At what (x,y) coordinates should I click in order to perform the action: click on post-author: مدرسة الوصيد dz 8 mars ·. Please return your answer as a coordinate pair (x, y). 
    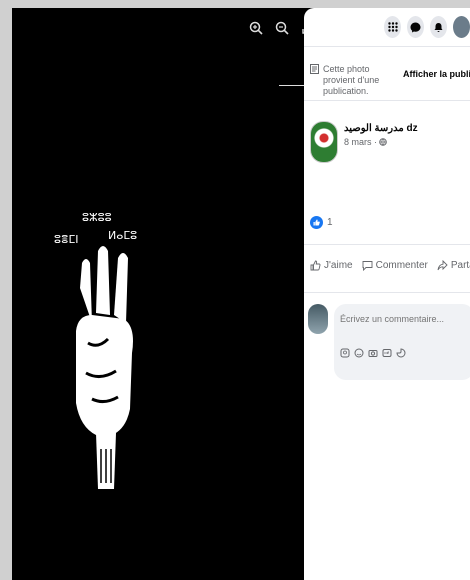
    Looking at the image, I should click on (364, 142).